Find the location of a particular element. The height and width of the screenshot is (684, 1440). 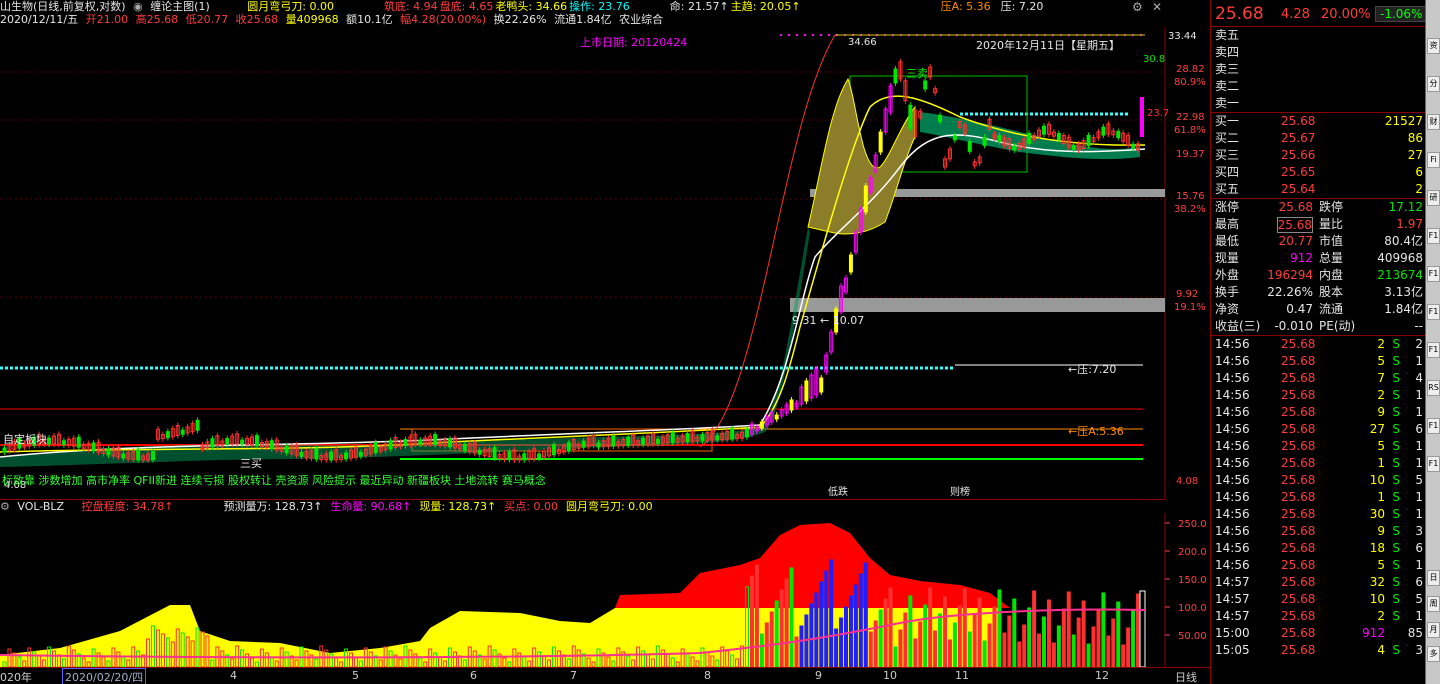

indicator-value: 圆月弯弓刀: 0.00 is located at coordinates (290, 6).